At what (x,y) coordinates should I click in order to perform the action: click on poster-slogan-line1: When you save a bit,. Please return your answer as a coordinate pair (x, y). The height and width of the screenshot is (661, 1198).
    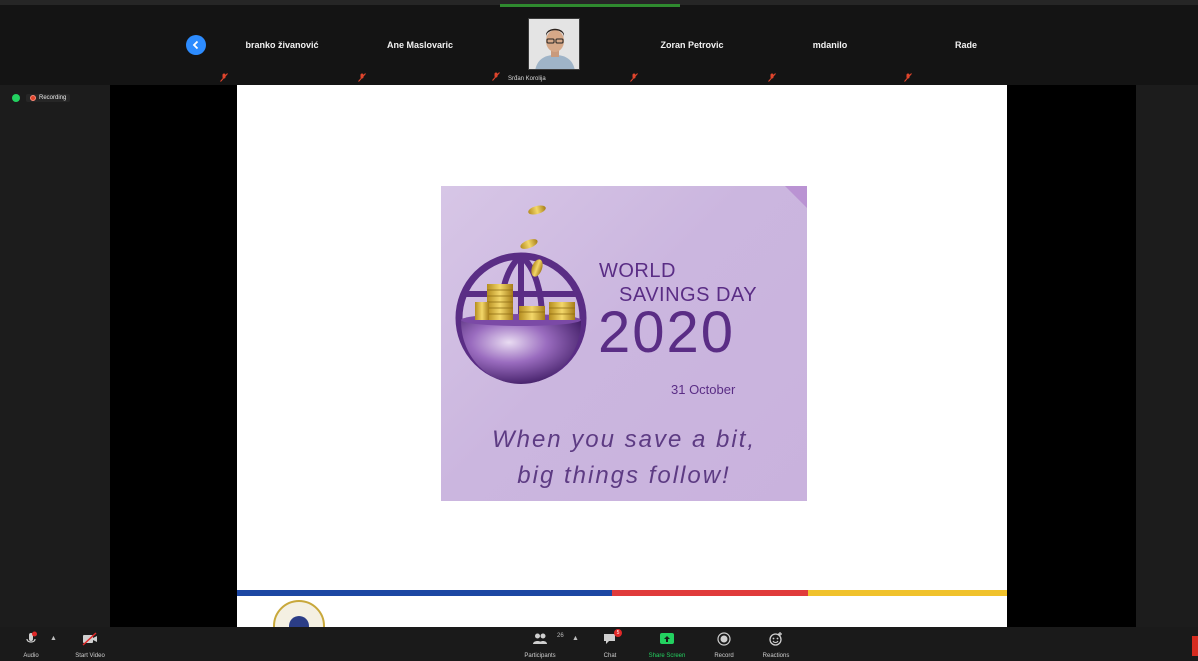
    Looking at the image, I should click on (624, 439).